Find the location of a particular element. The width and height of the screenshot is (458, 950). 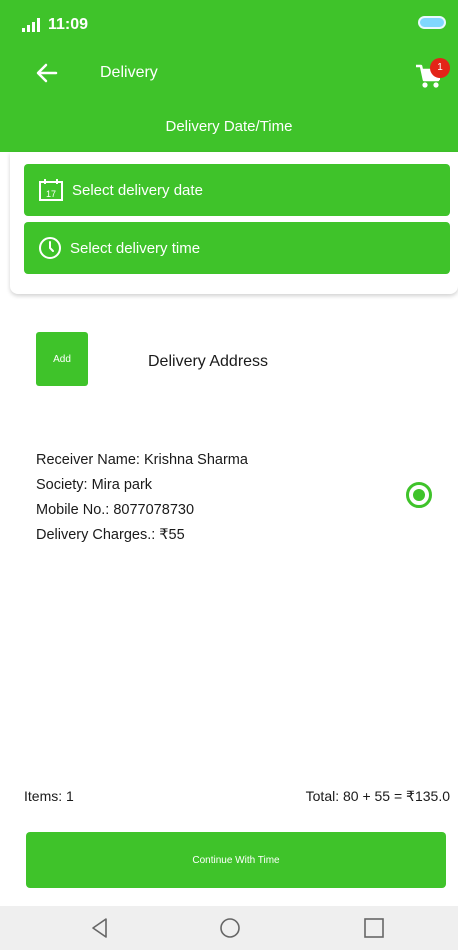

status-time: 11:09 is located at coordinates (68, 24).